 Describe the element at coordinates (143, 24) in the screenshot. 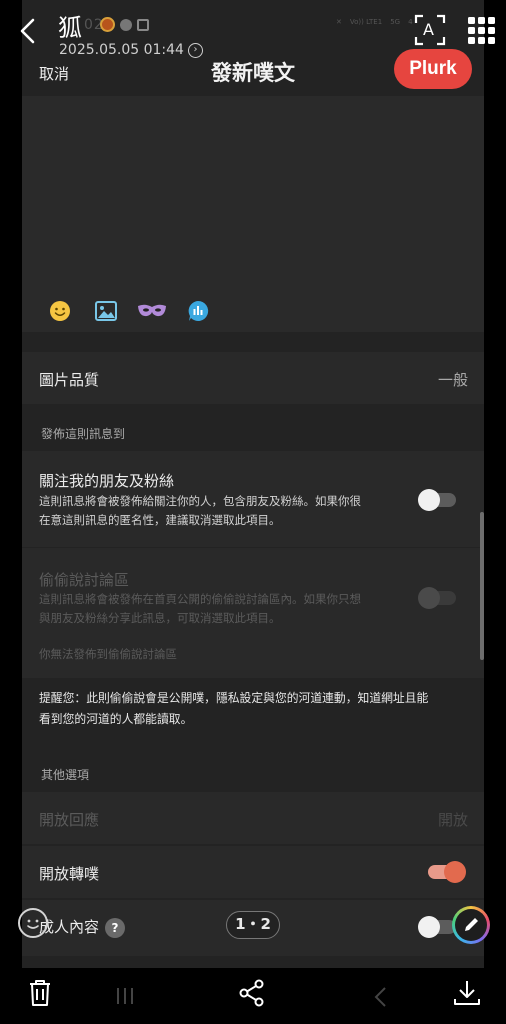

I see `check-box-icon` at that location.